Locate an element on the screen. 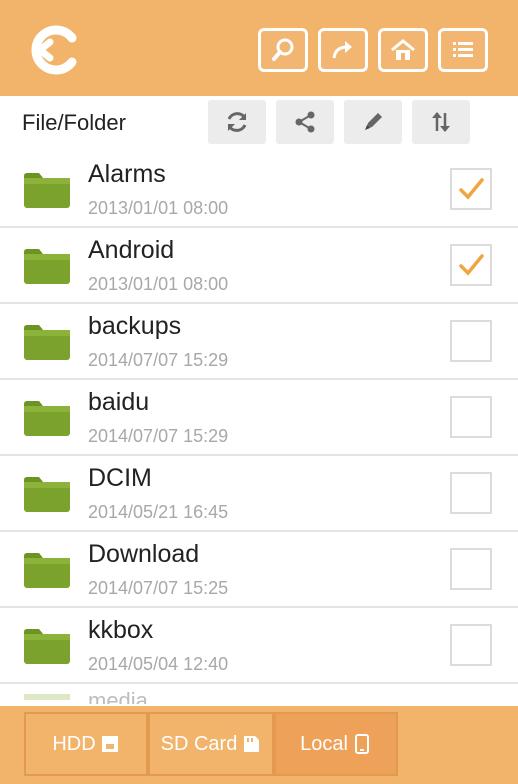  tab-hdd: HDD is located at coordinates (86, 744).